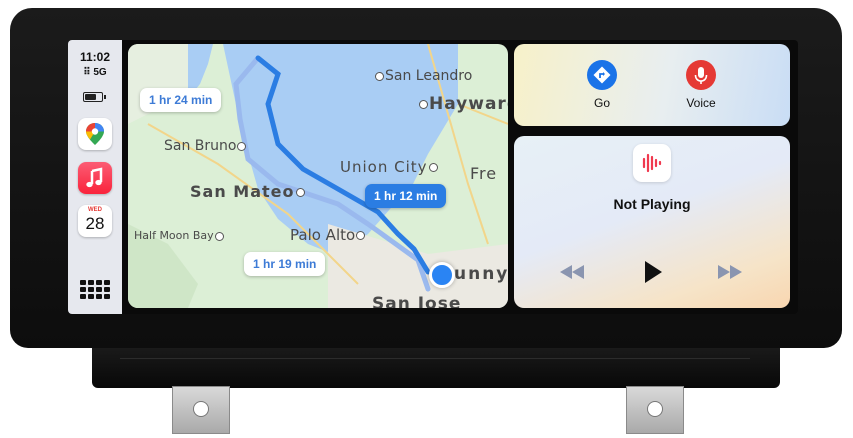  I want to click on place-label: San Leandro, so click(423, 76).